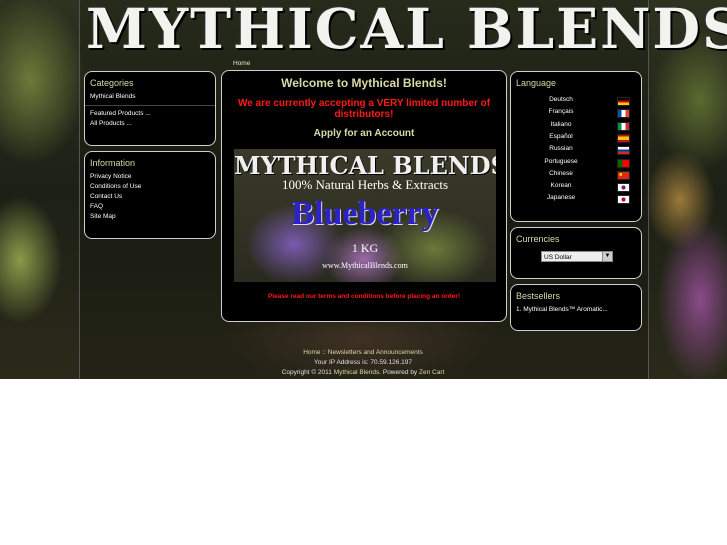  Describe the element at coordinates (561, 149) in the screenshot. I see `language-name: Russian` at that location.